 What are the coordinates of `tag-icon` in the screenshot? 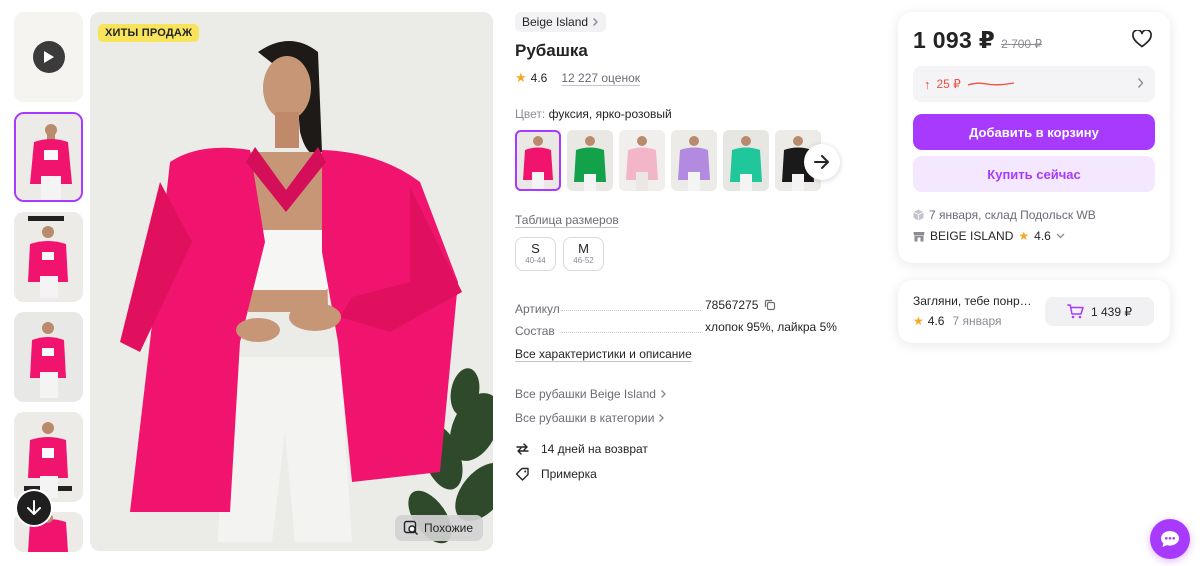 It's located at (522, 474).